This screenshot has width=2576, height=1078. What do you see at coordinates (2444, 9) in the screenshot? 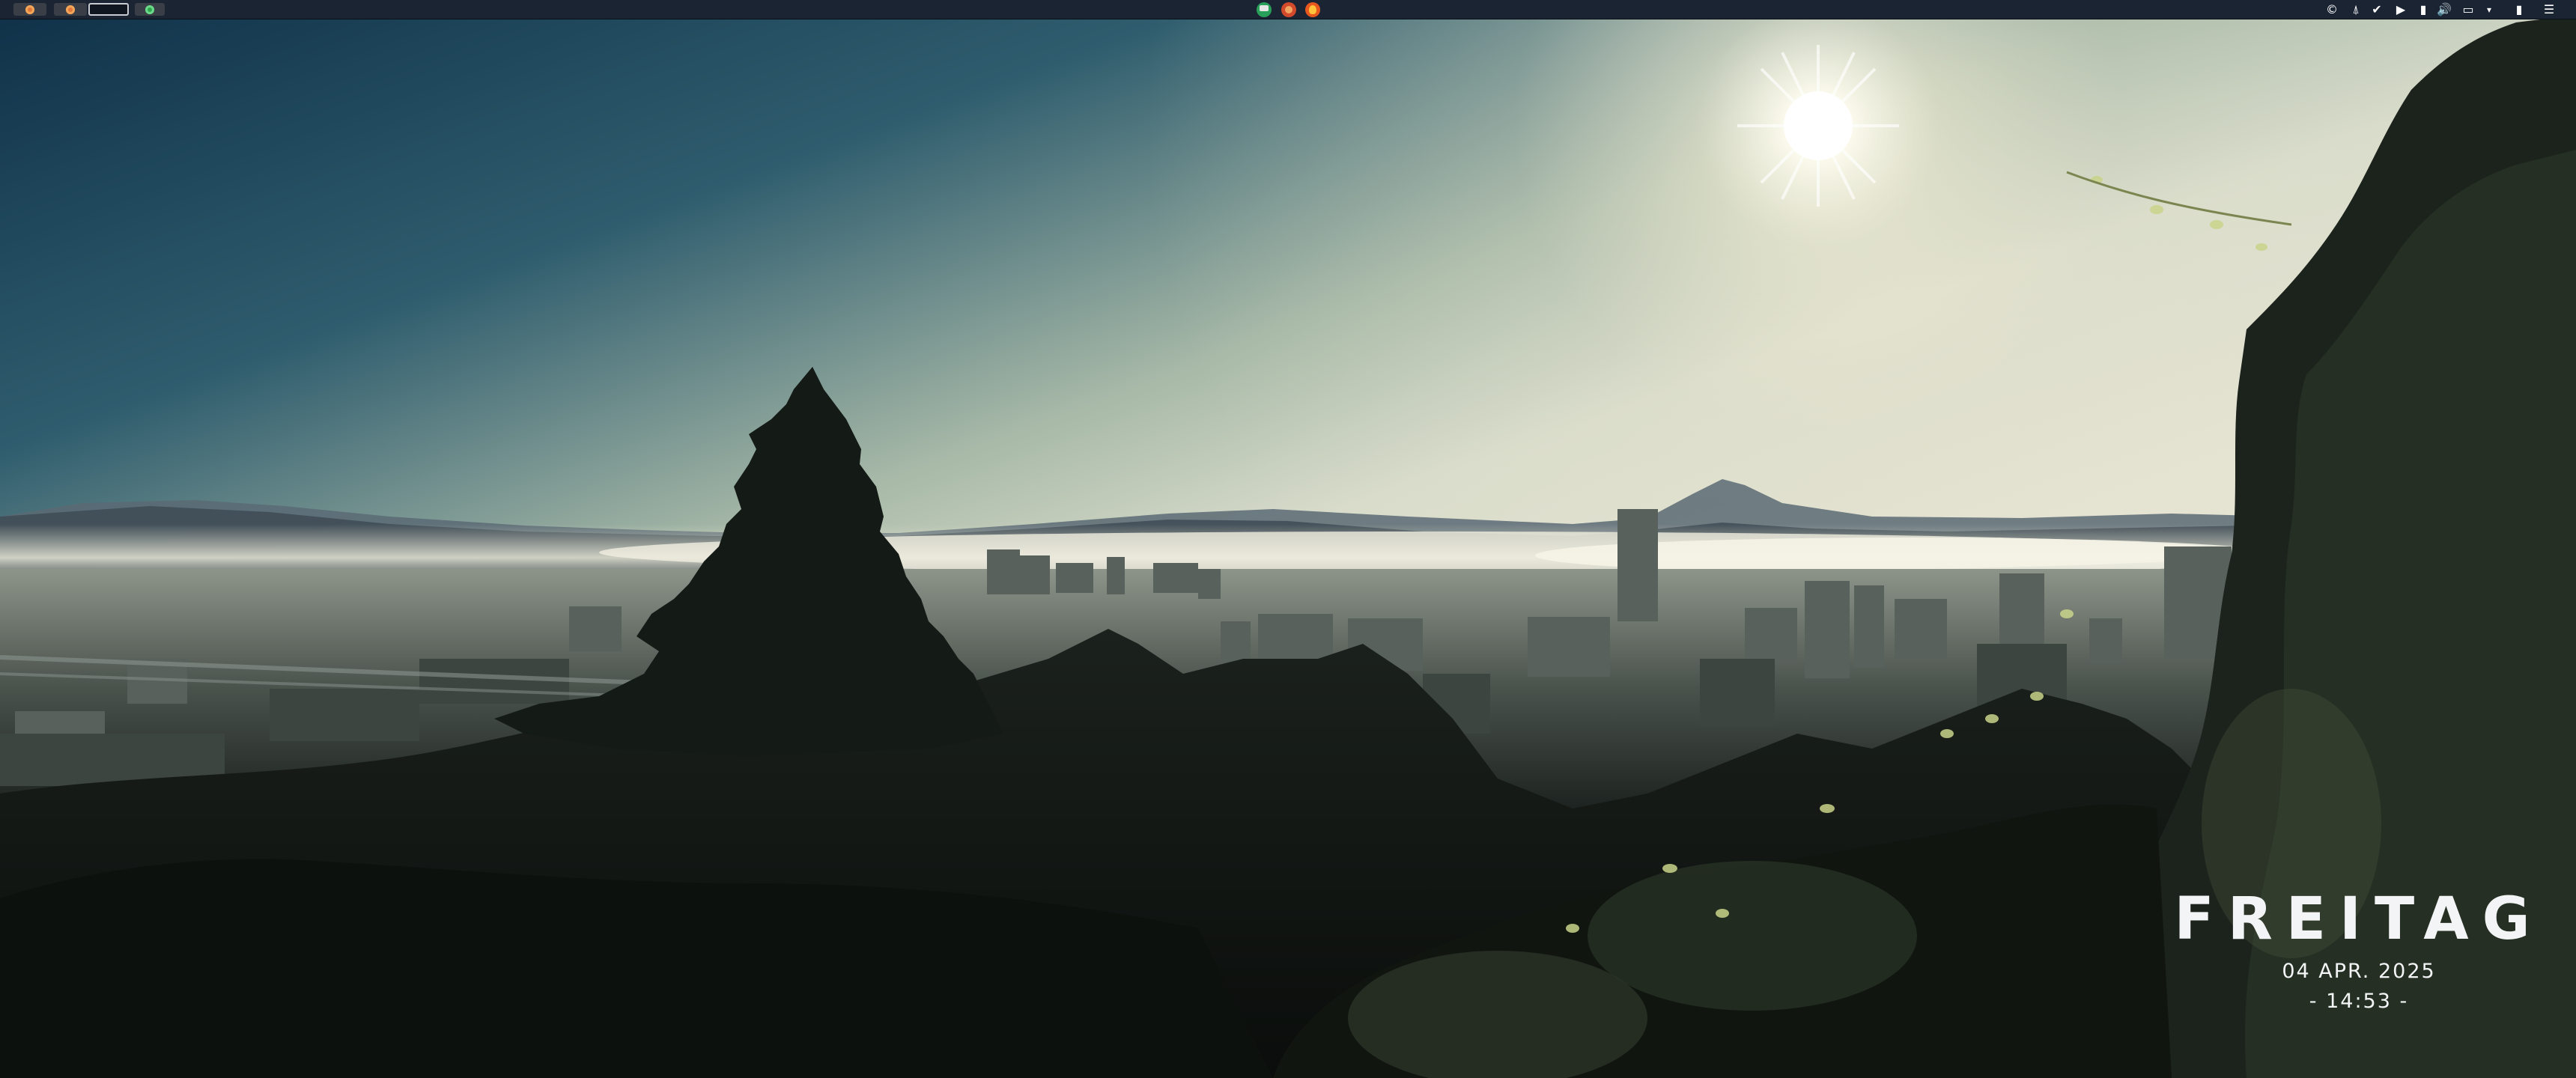
I see `volume-icon: 🔊` at bounding box center [2444, 9].